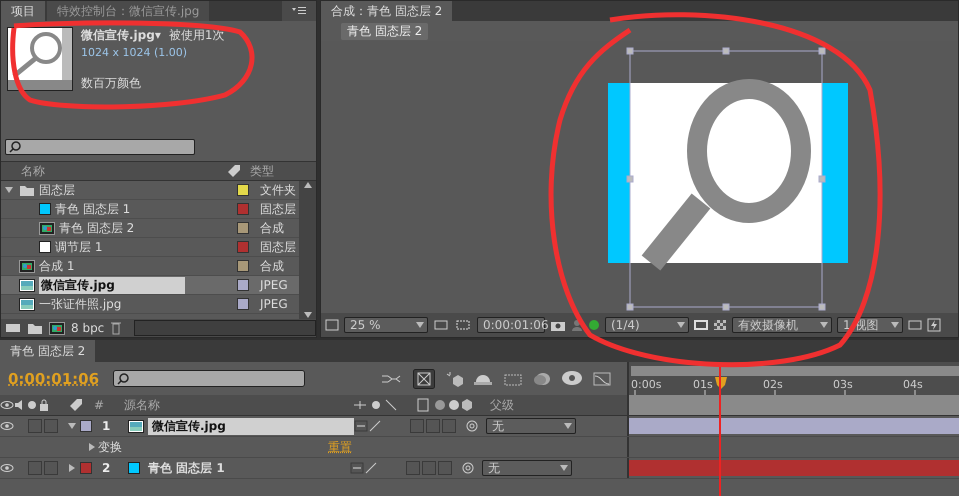  What do you see at coordinates (251, 426) in the screenshot?
I see `layer-name: 微信宣传.jpg` at bounding box center [251, 426].